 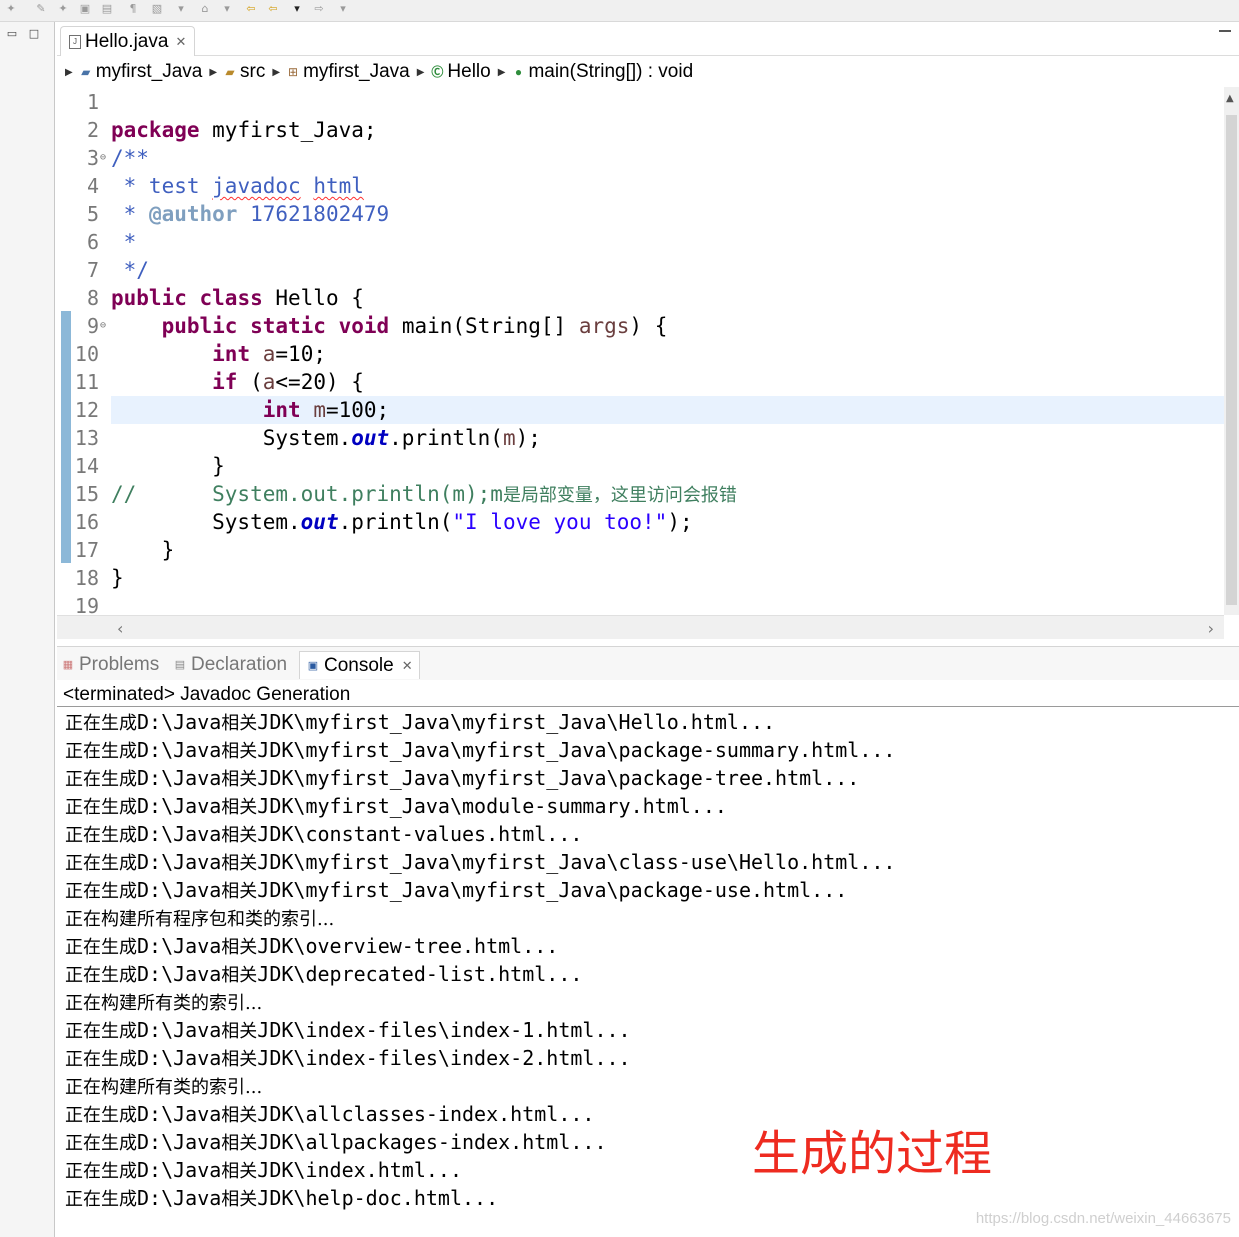 What do you see at coordinates (230, 72) in the screenshot?
I see `source-folder-icon: ▰` at bounding box center [230, 72].